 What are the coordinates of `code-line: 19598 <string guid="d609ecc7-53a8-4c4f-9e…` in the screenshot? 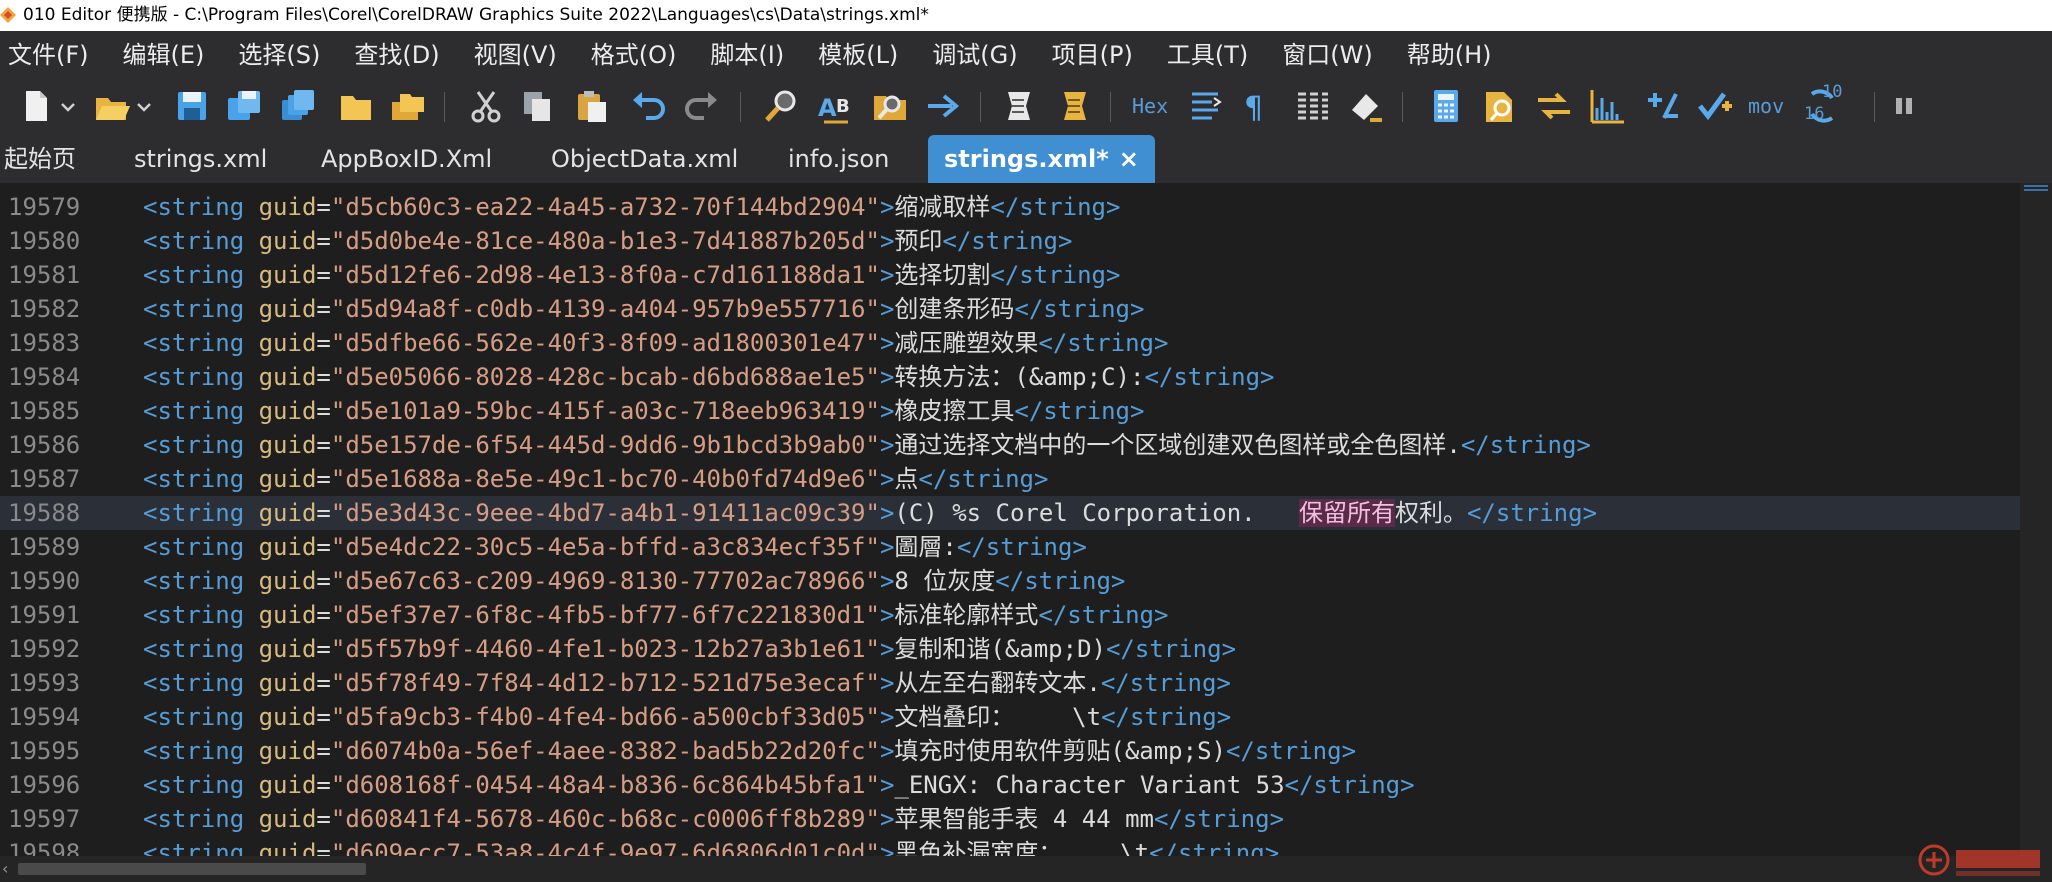 It's located at (1010, 846).